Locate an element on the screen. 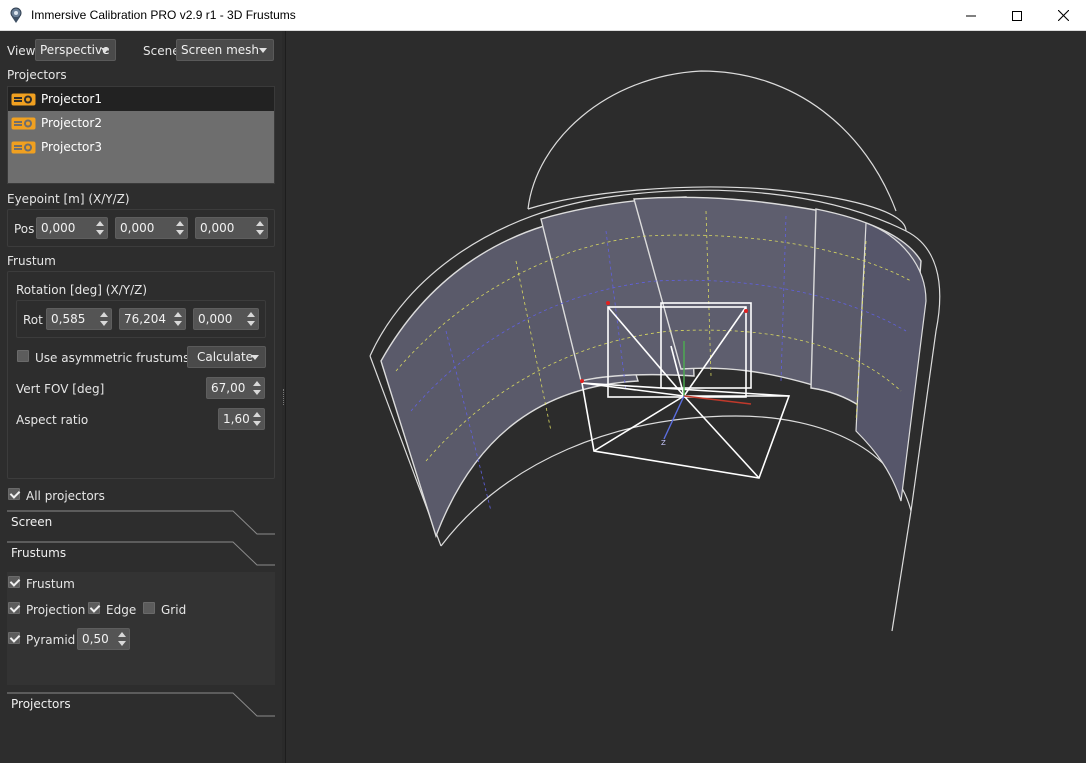  eyepoint-x-input: 0,000 is located at coordinates (72, 228).